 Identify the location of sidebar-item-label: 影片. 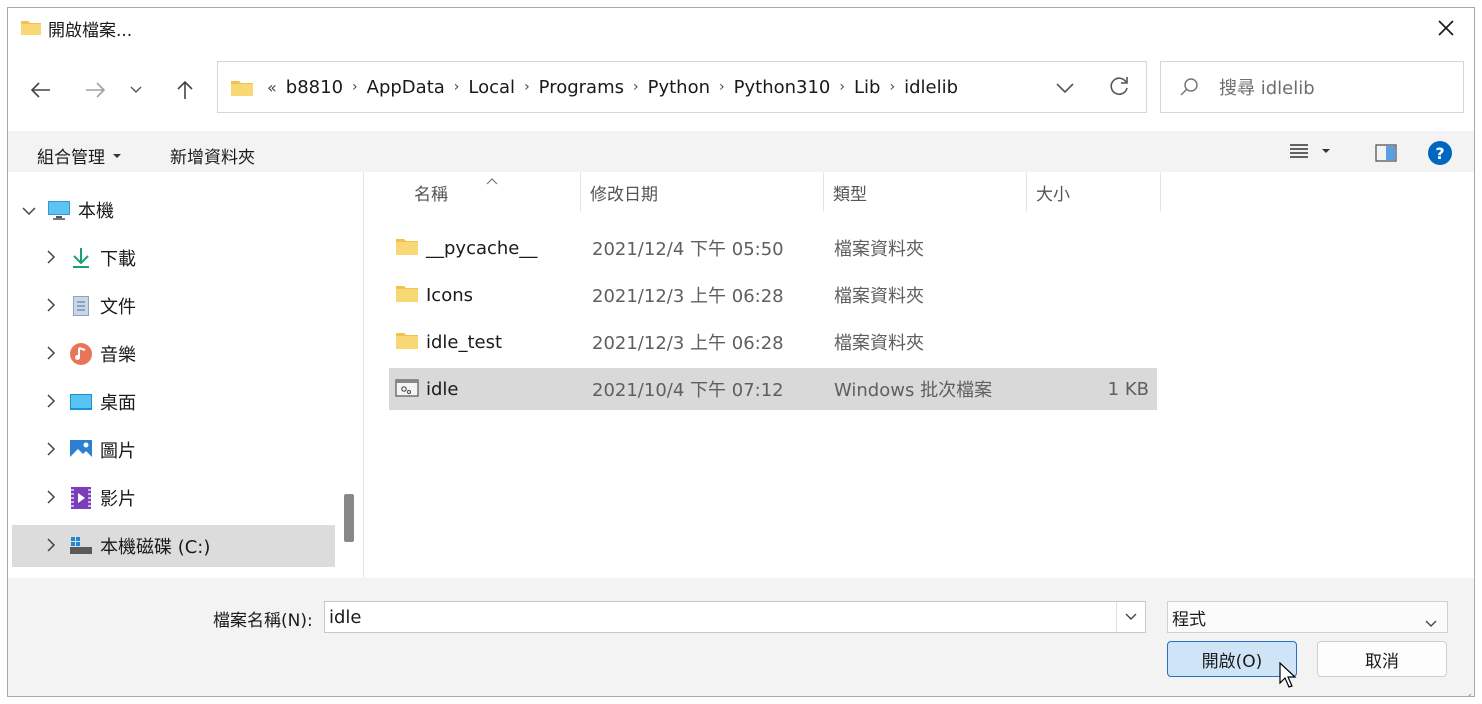
(118, 499).